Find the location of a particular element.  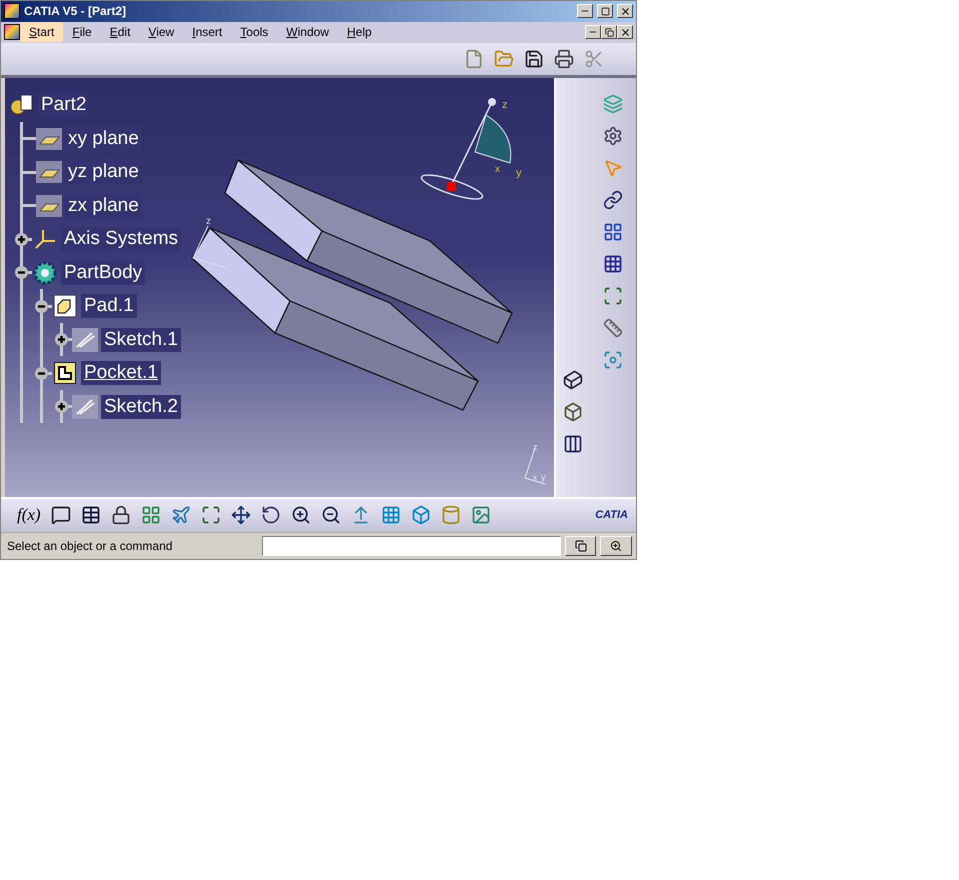

tree-node-label: Sketch.2 is located at coordinates (141, 406).